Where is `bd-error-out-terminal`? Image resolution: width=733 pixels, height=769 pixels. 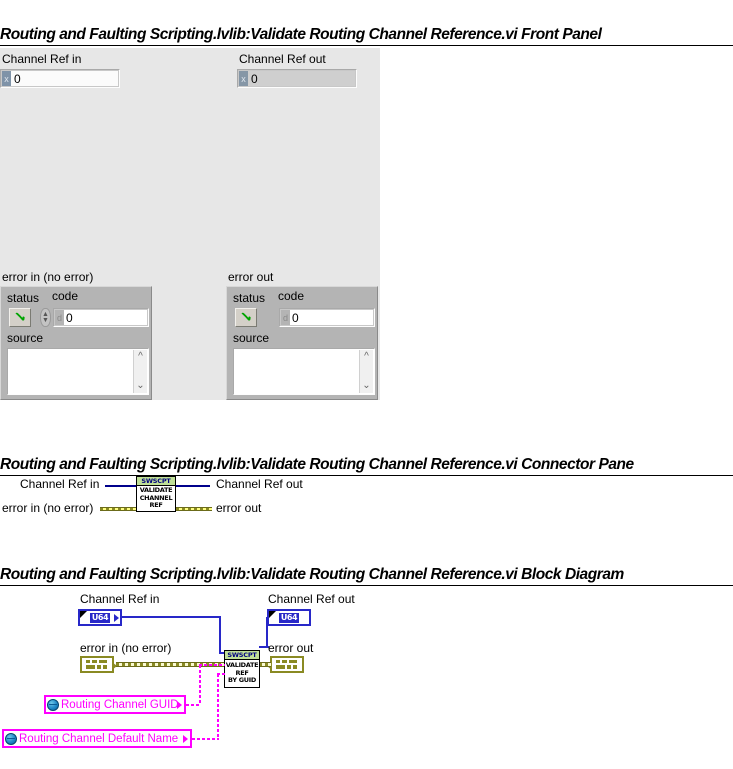
bd-error-out-terminal is located at coordinates (285, 664).